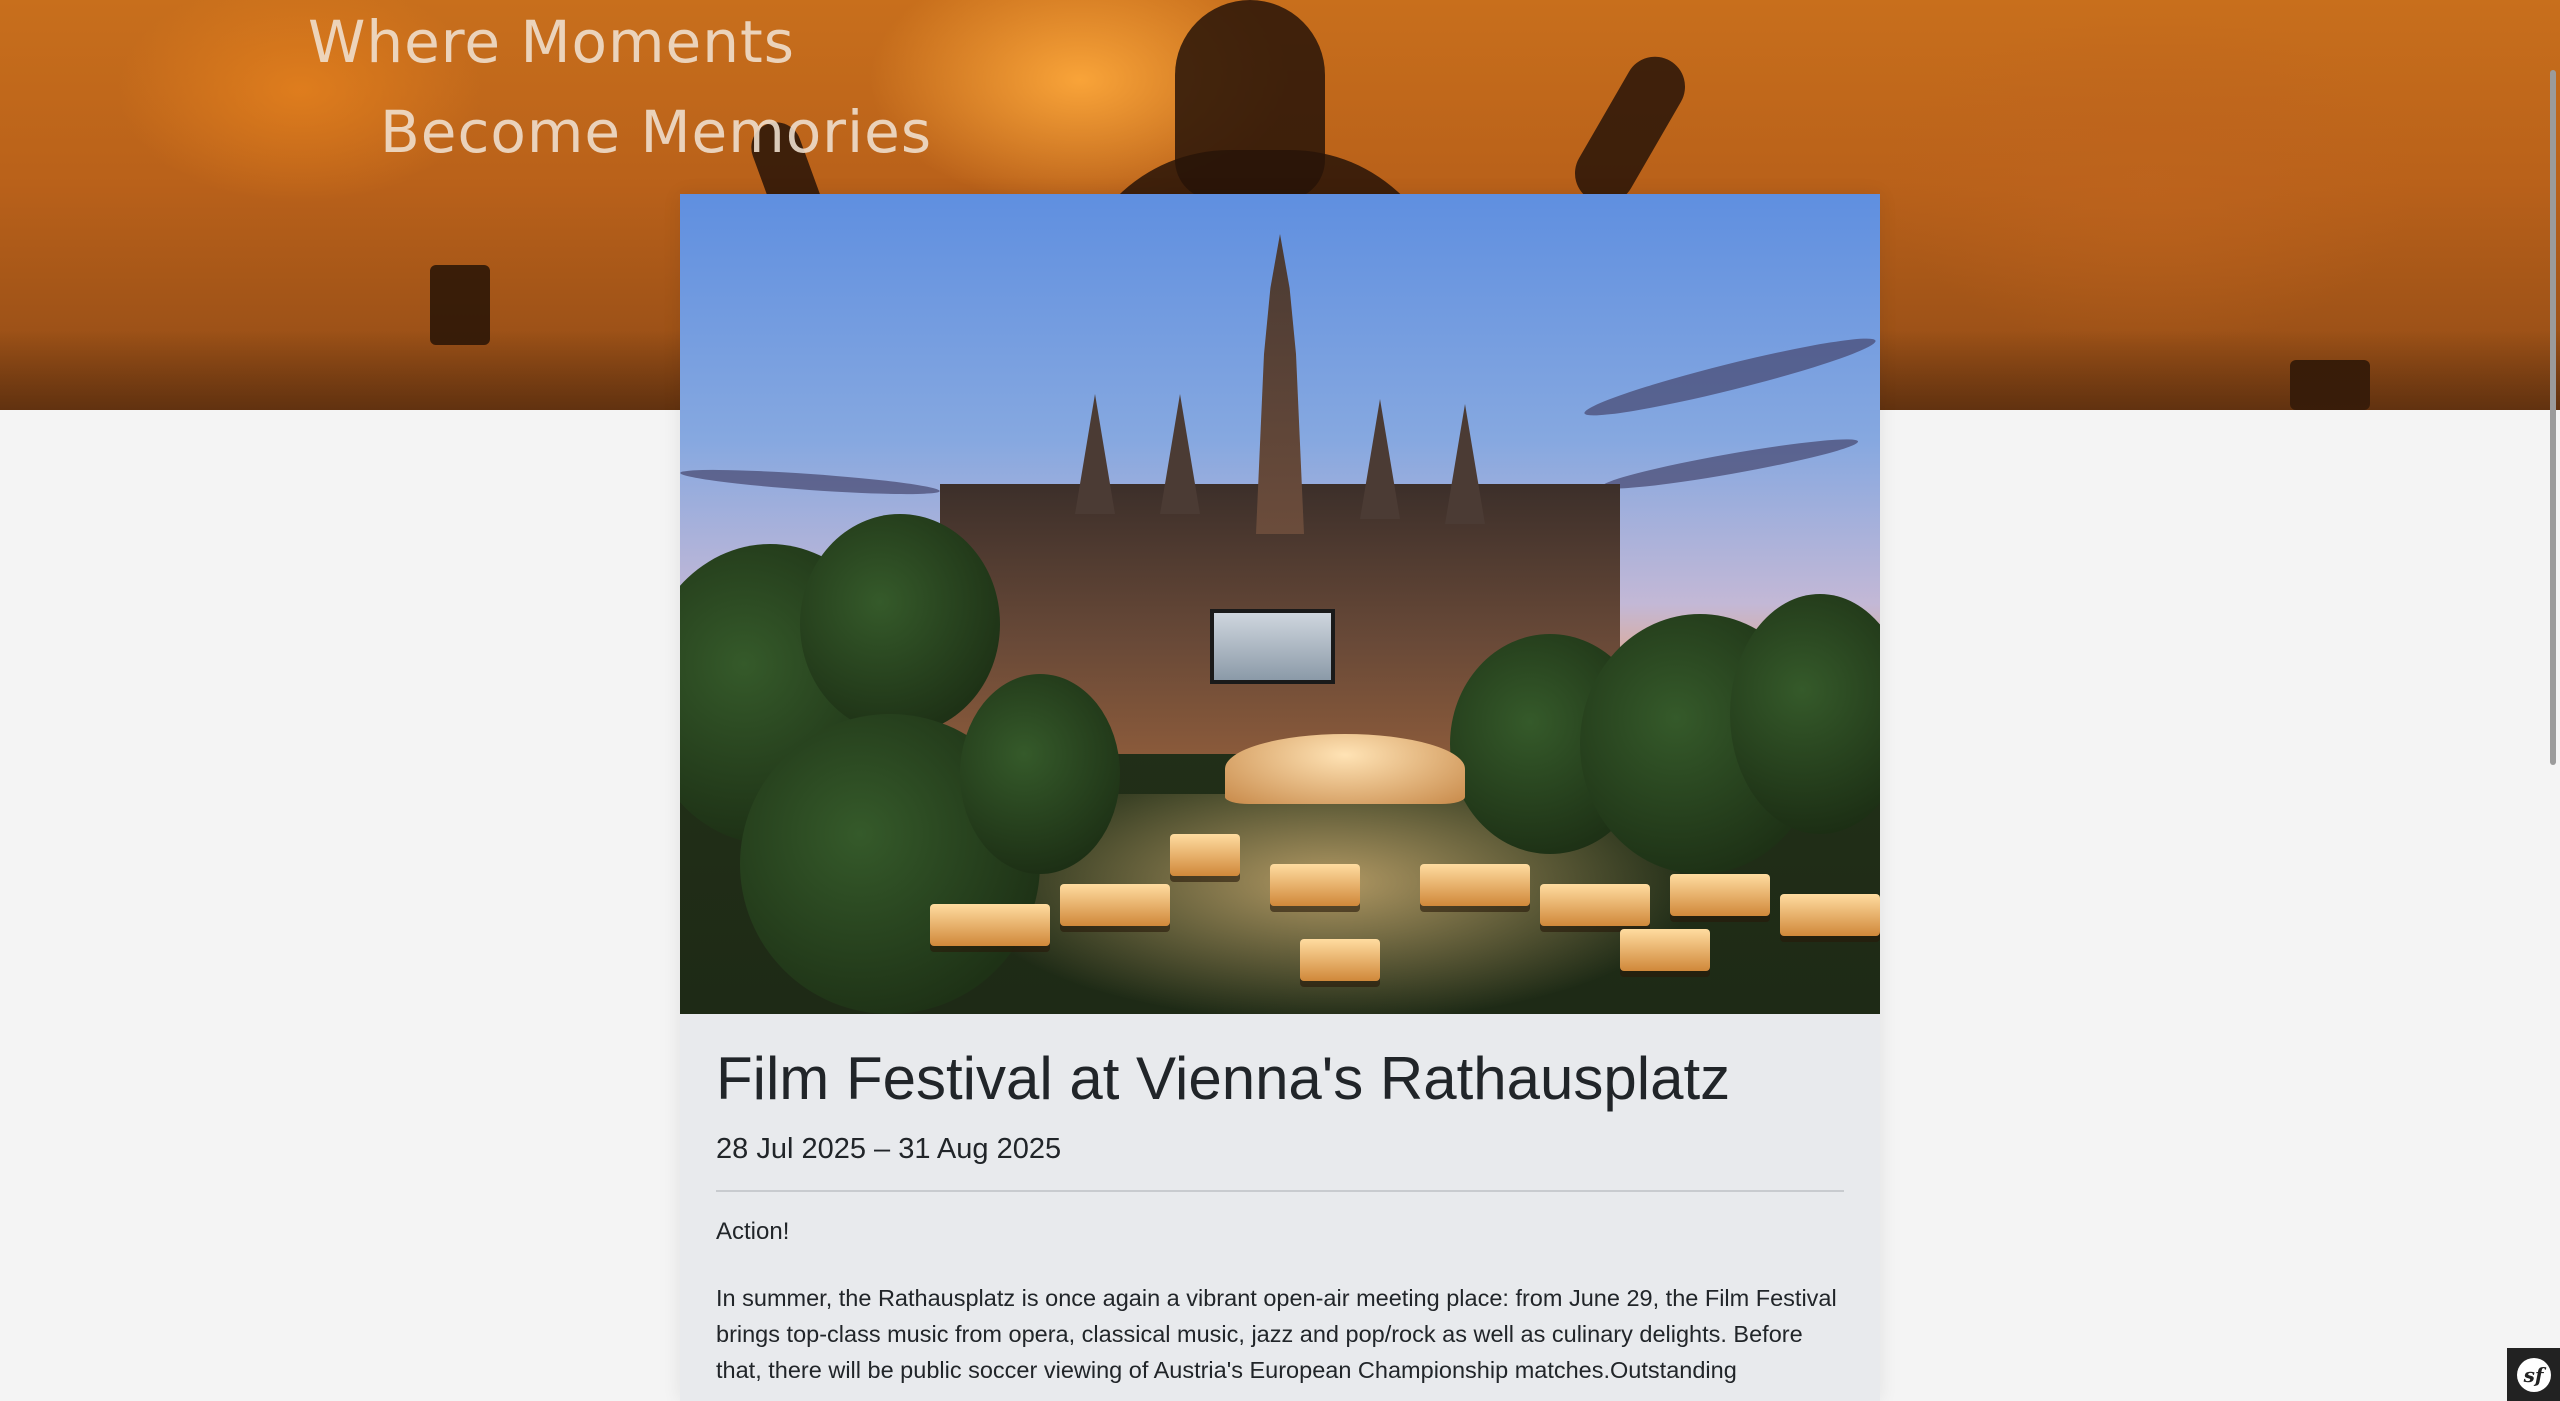  I want to click on event-dates: 28 Jul 2025 – 31 Aug 2025, so click(889, 1149).